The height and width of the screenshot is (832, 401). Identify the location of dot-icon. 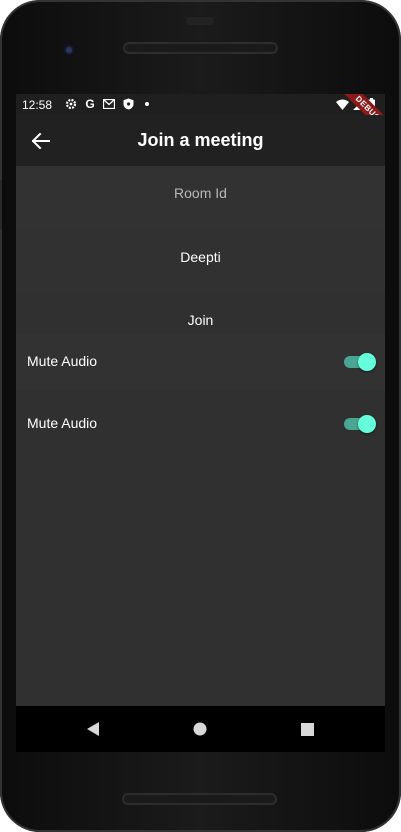
(147, 104).